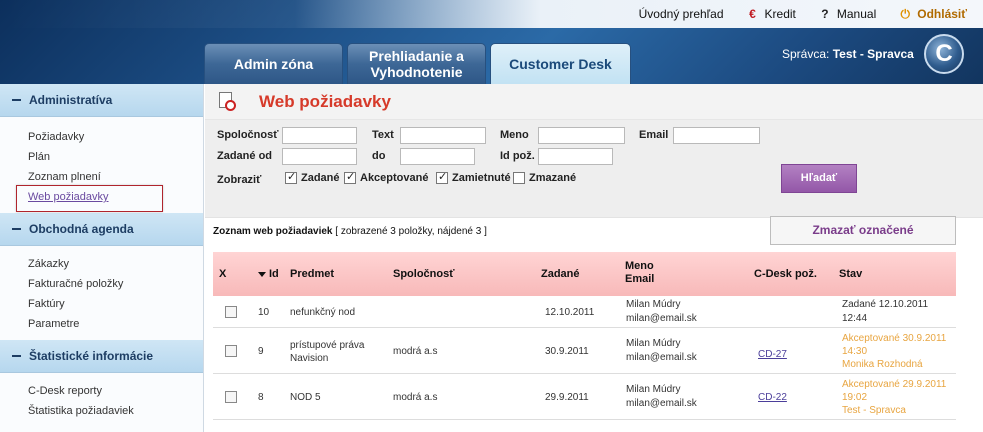  Describe the element at coordinates (560, 274) in the screenshot. I see `header-entered: Zadané` at that location.